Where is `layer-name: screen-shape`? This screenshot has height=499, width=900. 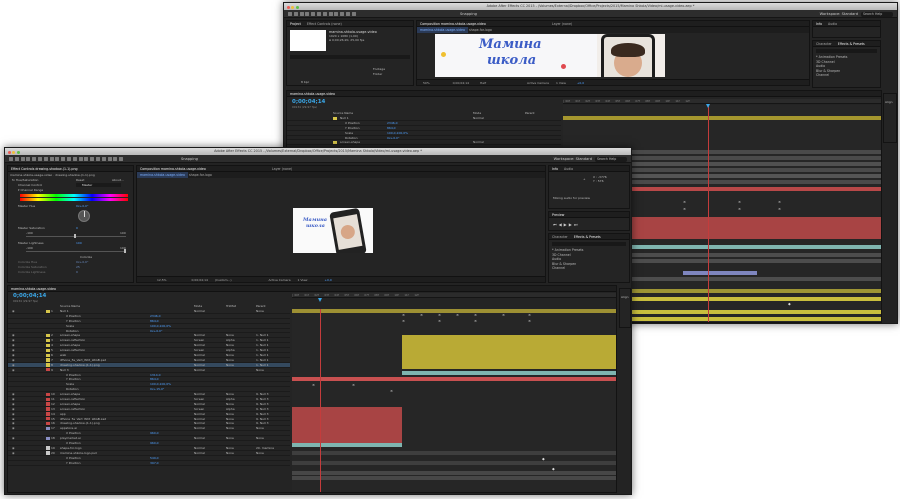 layer-name: screen-shape is located at coordinates (70, 394).